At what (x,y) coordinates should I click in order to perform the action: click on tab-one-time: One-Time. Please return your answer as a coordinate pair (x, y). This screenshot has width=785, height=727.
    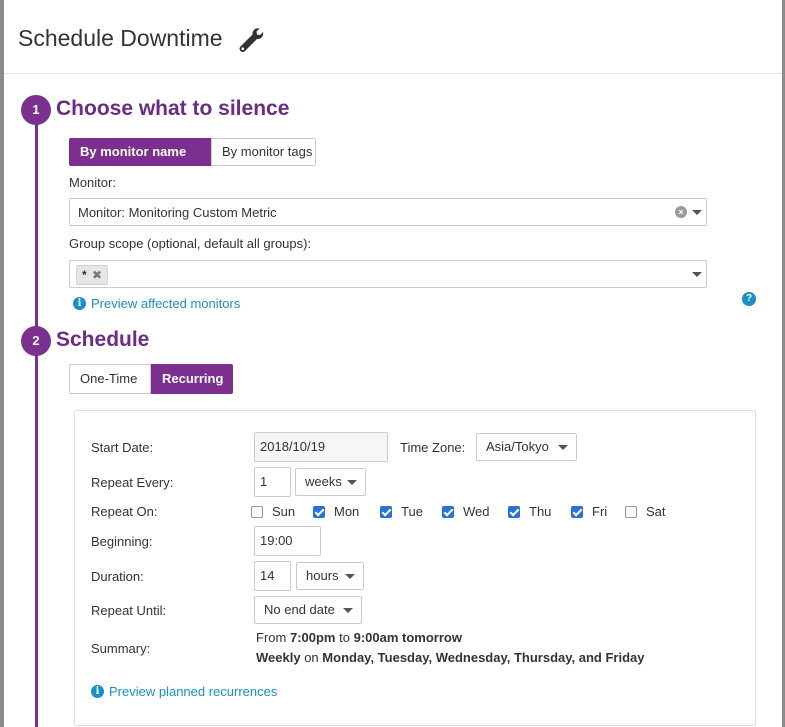
    Looking at the image, I should click on (110, 379).